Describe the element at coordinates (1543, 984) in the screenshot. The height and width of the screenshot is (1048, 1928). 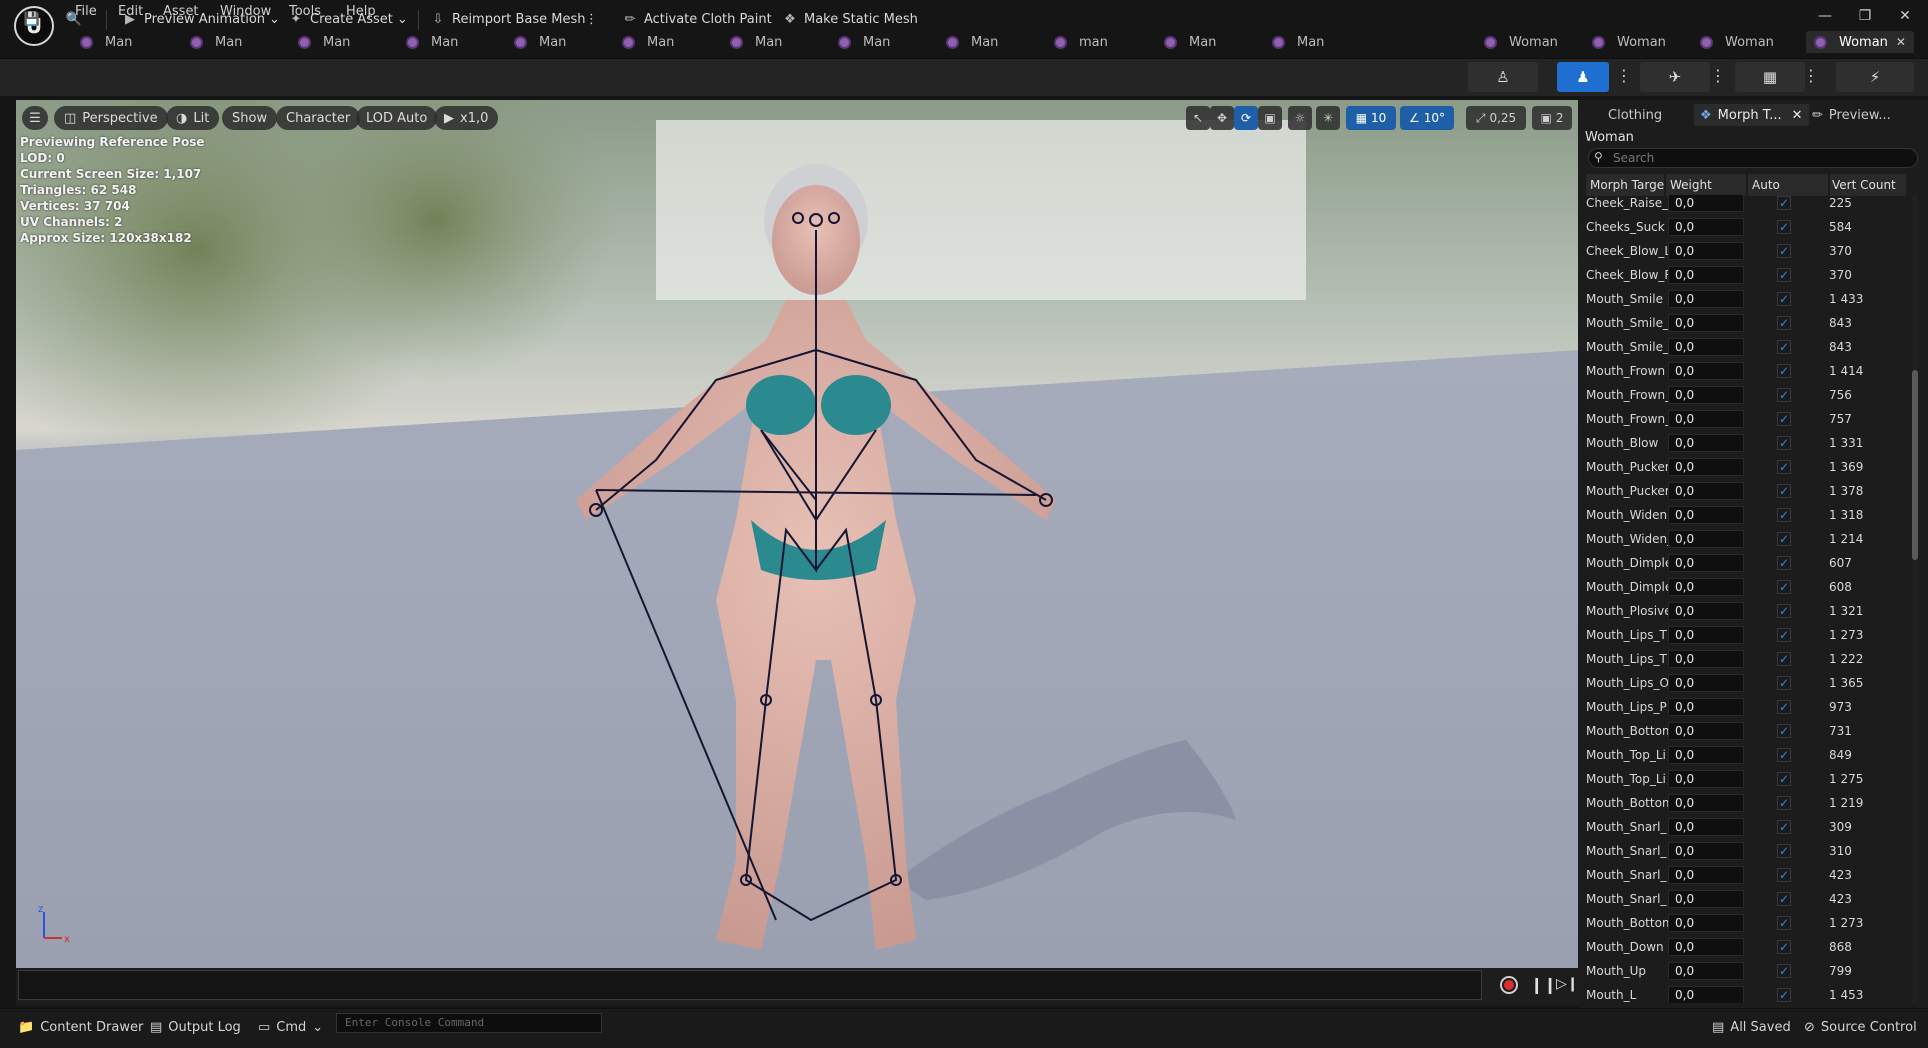
I see `pause-icon: ❙❙` at that location.